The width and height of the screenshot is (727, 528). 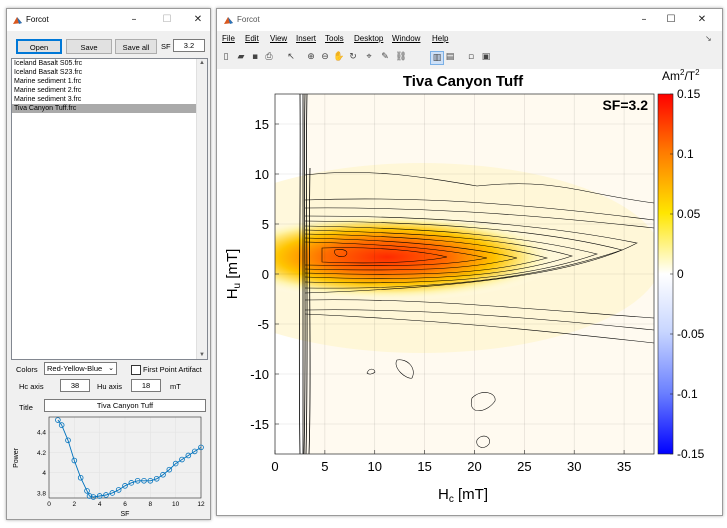 What do you see at coordinates (274, 466) in the screenshot?
I see `x-tick-label: 0` at bounding box center [274, 466].